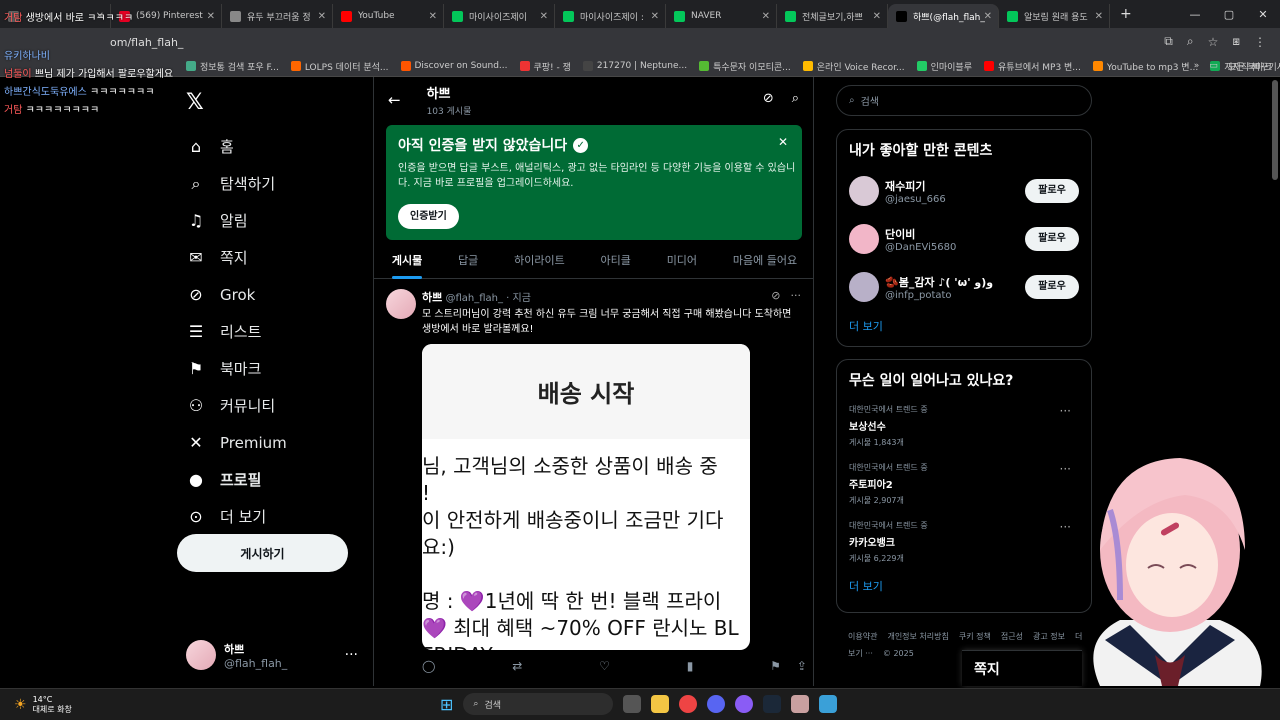 The height and width of the screenshot is (720, 1280). I want to click on task-view-icon, so click(632, 704).